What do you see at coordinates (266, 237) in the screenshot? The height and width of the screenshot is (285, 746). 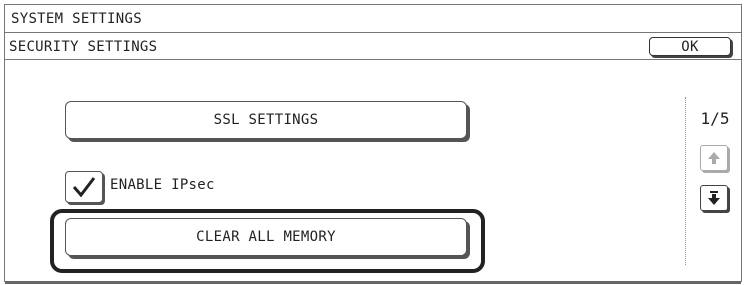 I see `clear-all-memory-button: CLEAR ALL MEMORY` at bounding box center [266, 237].